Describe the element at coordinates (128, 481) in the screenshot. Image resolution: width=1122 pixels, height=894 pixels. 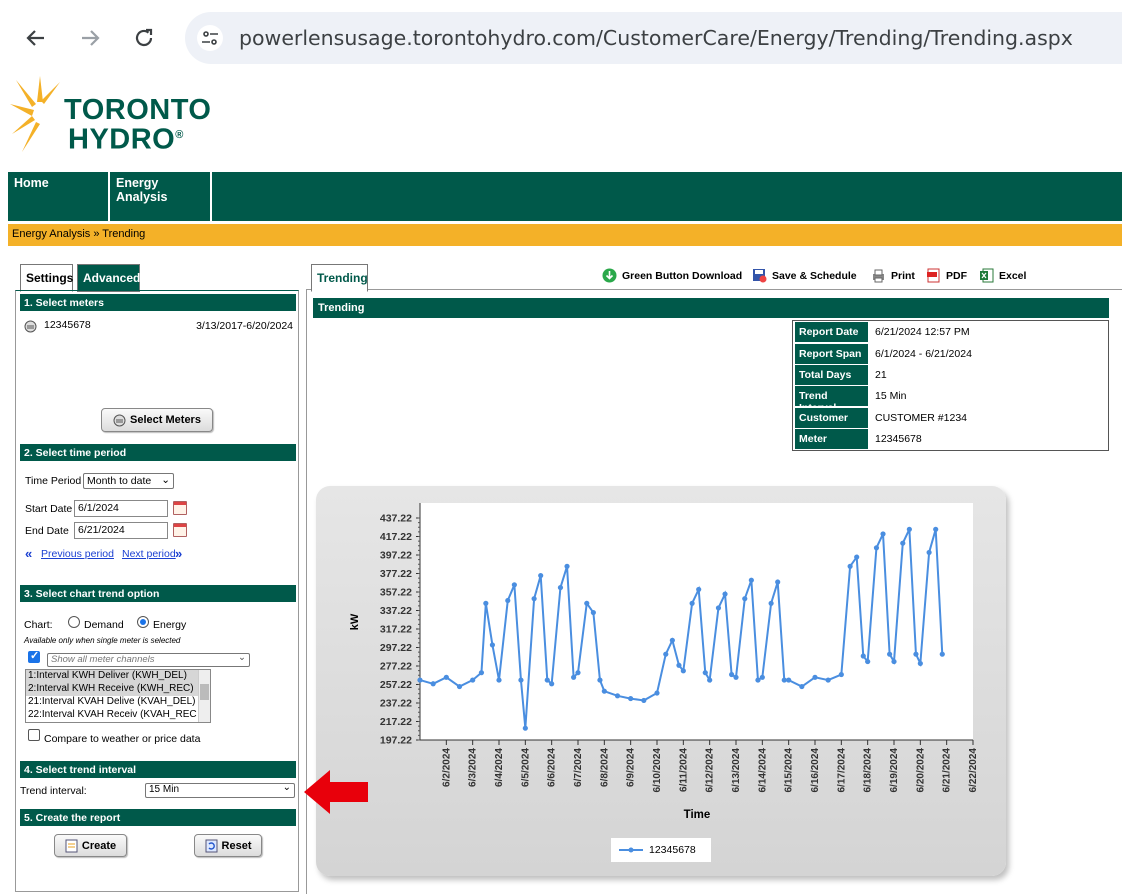
I see `time-period-select: Month to date ⌄` at that location.